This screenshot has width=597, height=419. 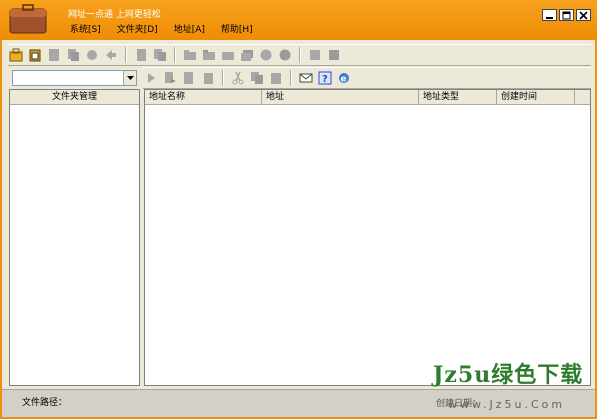 I want to click on list-toolbar: ? e, so click(x=367, y=78).